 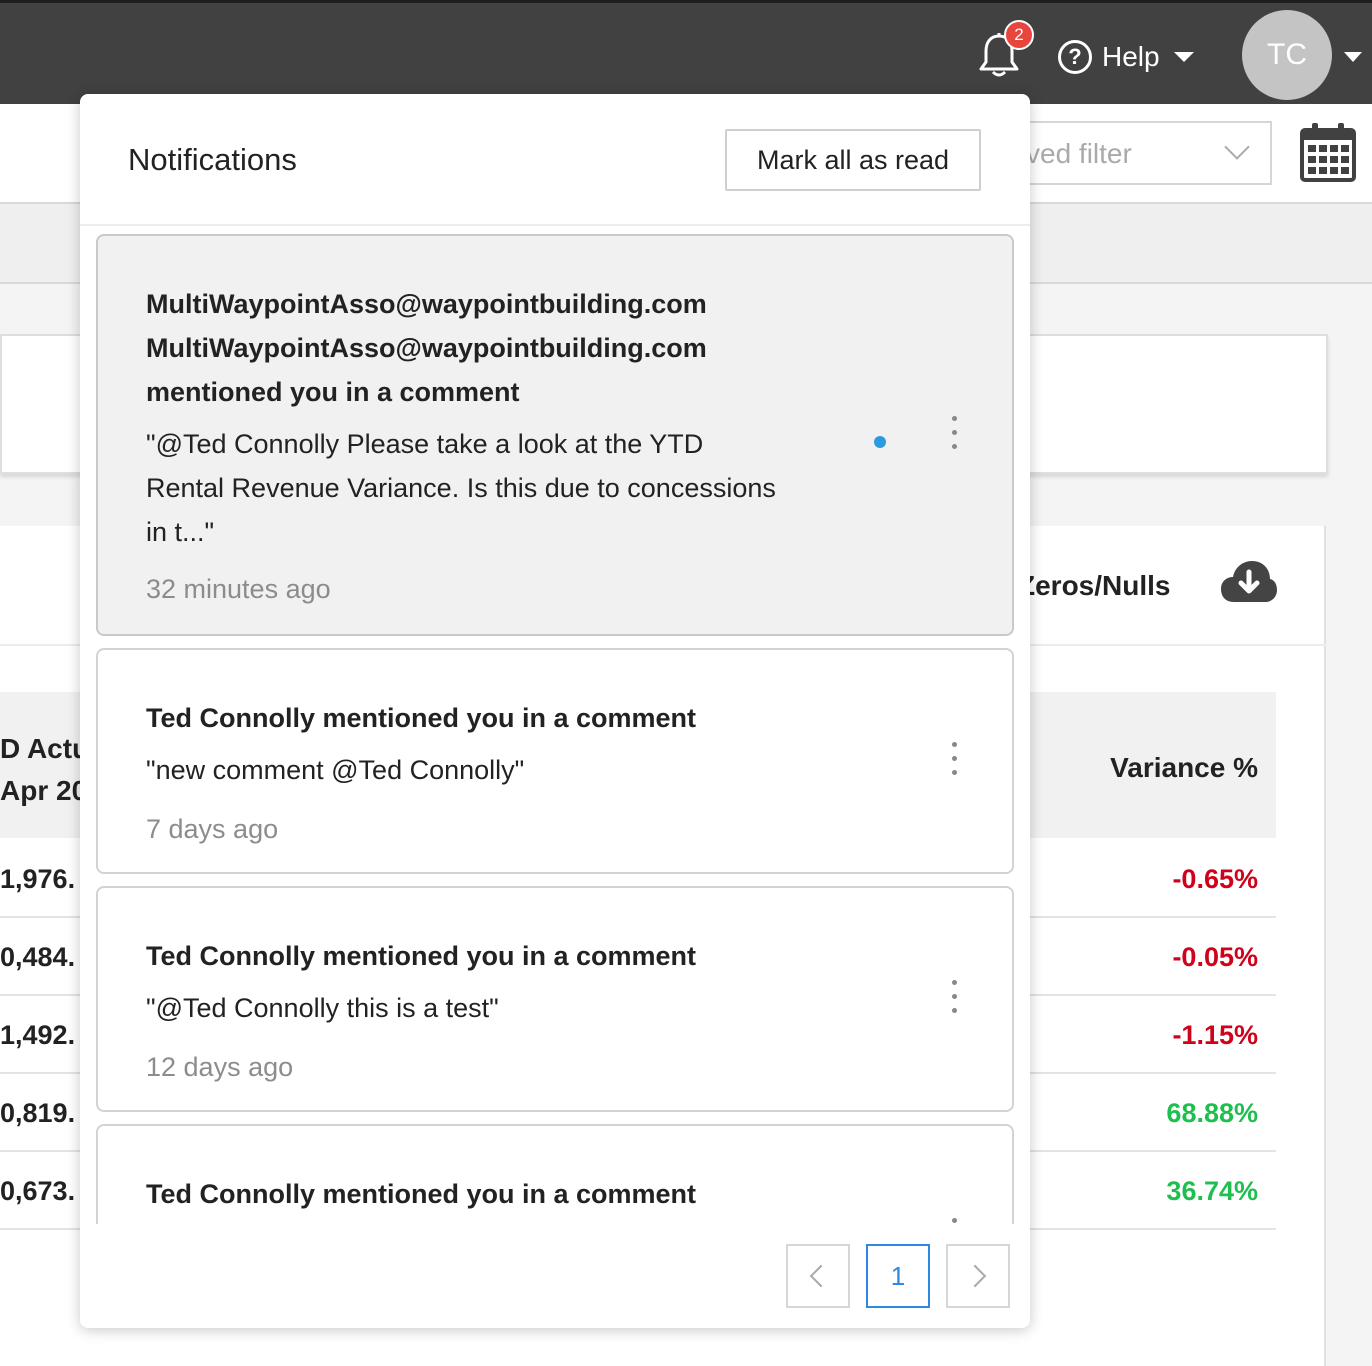 What do you see at coordinates (38, 1191) in the screenshot?
I see `cell-ytd-actual: 0,673.` at bounding box center [38, 1191].